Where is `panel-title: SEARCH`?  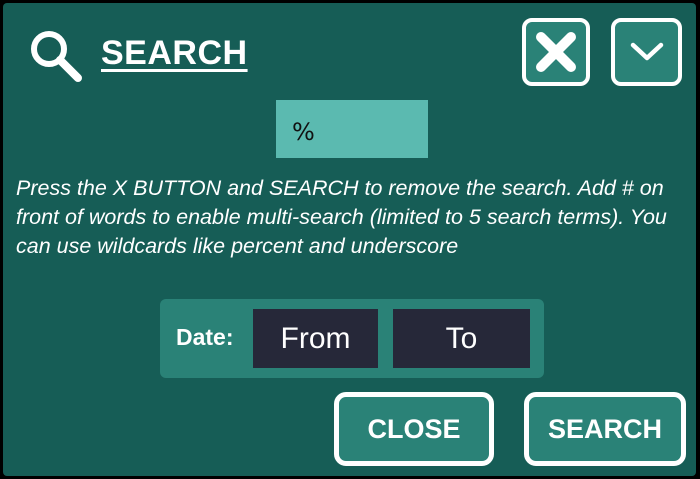 panel-title: SEARCH is located at coordinates (174, 53).